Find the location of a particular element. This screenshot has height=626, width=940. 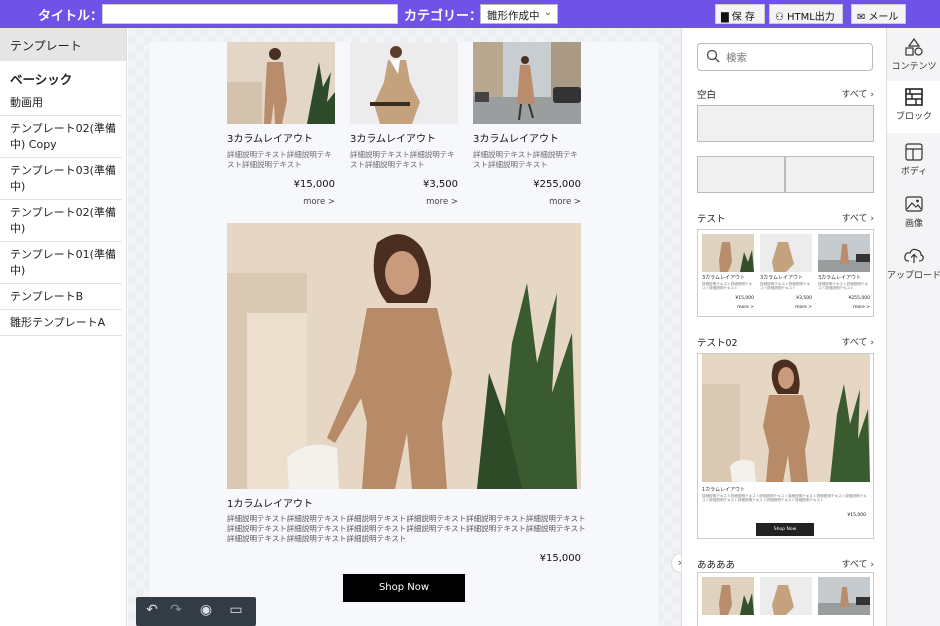

product-desc-1: 詳細説明テキスト詳細説明テキスト詳細説明テキスト is located at coordinates (279, 159).